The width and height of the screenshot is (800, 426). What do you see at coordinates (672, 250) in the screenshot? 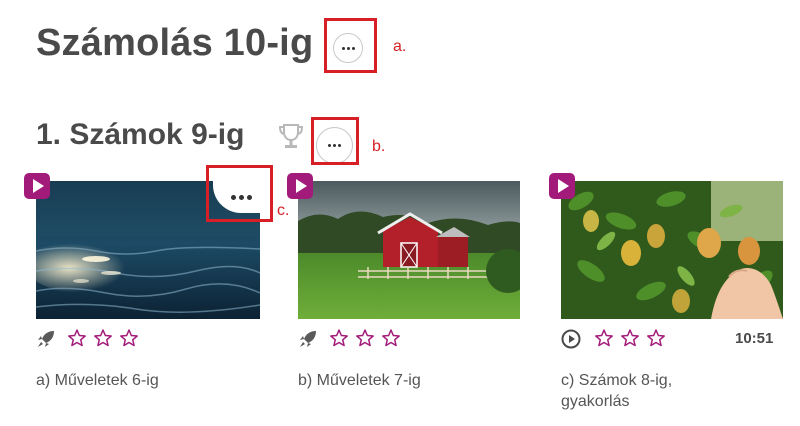
I see `card-thumbnail-pears` at bounding box center [672, 250].